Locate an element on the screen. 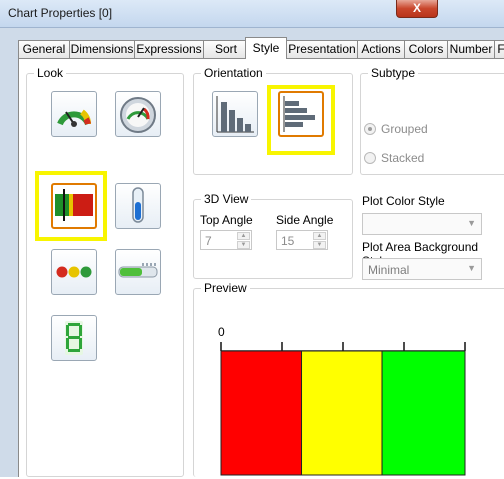 Image resolution: width=504 pixels, height=479 pixels. vertical-bars-icon is located at coordinates (235, 114).